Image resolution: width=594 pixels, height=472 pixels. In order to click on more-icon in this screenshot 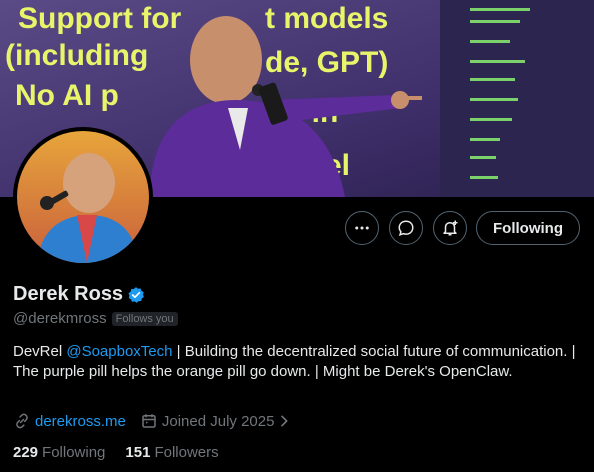, I will do `click(362, 228)`.